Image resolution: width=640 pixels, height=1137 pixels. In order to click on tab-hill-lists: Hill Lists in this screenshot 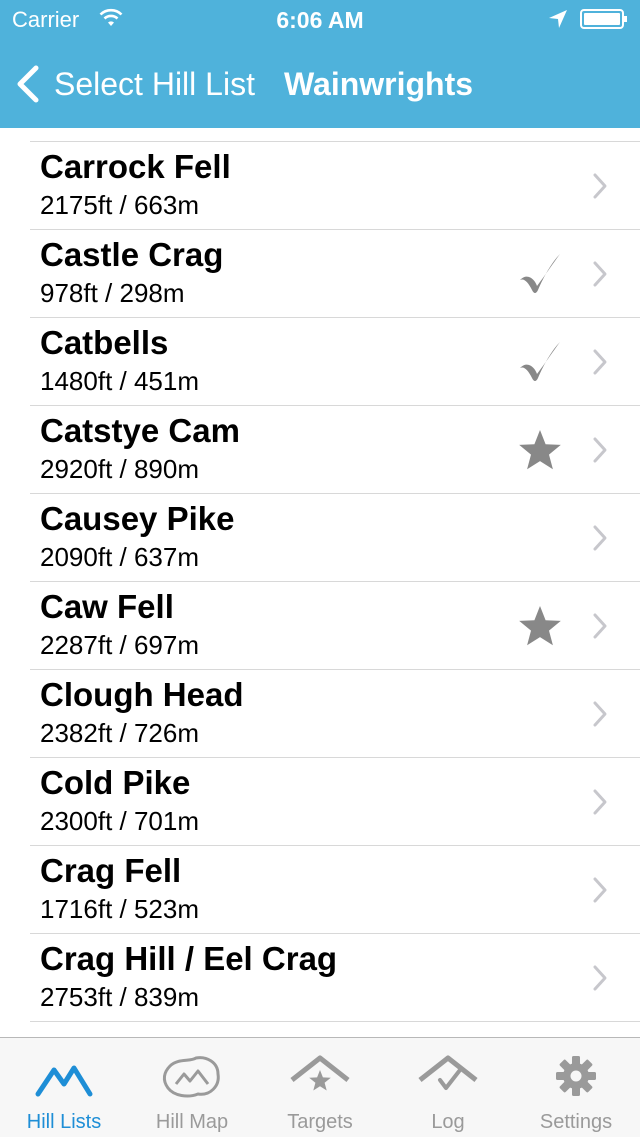, I will do `click(64, 1087)`.